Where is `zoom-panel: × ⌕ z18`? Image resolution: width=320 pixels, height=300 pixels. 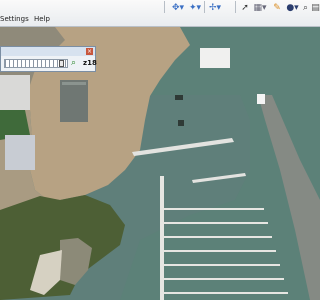
zoom-panel: × ⌕ z18 is located at coordinates (48, 59).